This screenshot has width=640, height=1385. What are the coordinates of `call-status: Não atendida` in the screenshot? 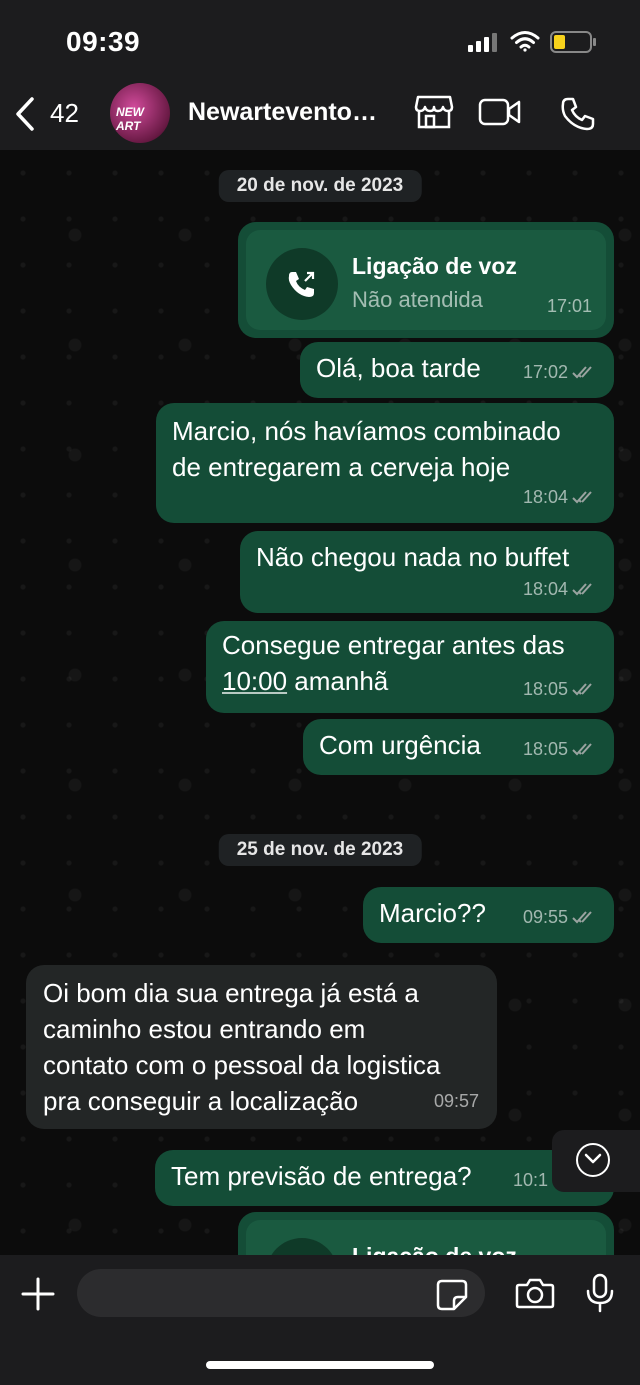 It's located at (417, 299).